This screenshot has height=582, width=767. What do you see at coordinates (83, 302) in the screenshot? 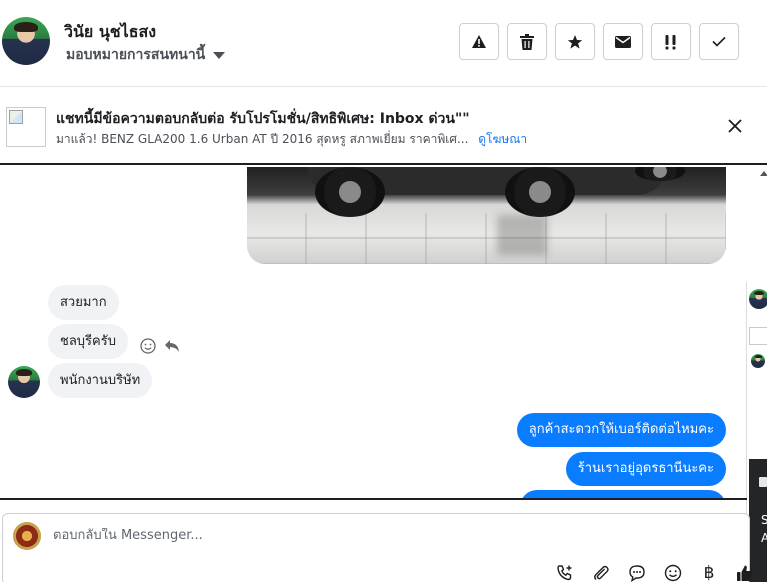
I see `incoming-message: สวยมาก` at bounding box center [83, 302].